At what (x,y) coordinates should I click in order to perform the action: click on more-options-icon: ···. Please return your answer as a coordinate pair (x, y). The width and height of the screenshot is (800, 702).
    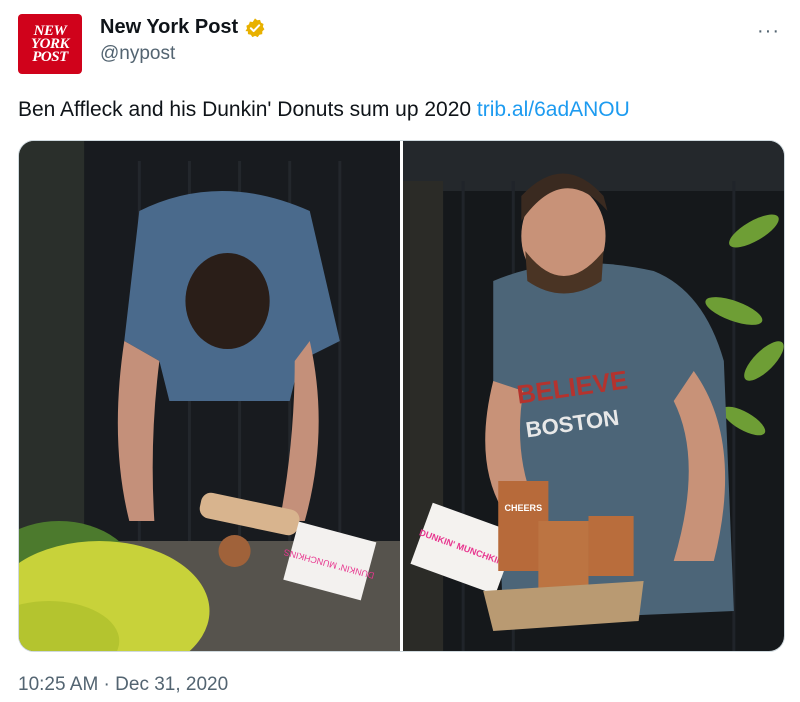
    Looking at the image, I should click on (768, 31).